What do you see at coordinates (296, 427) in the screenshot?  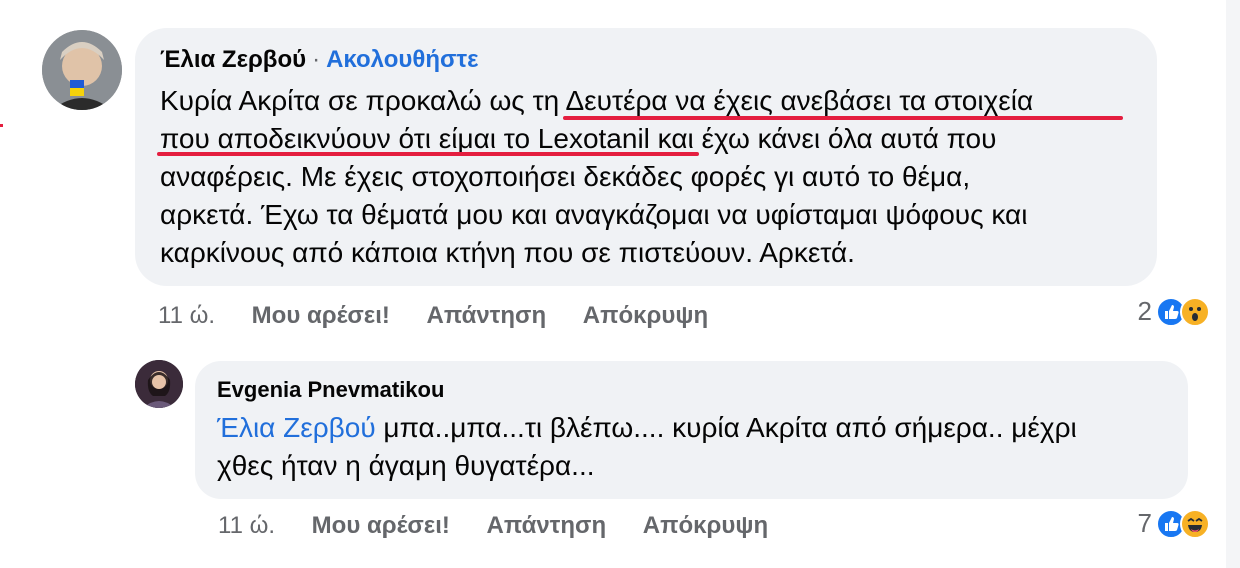 I see `mention-link: Έλια Ζερβού` at bounding box center [296, 427].